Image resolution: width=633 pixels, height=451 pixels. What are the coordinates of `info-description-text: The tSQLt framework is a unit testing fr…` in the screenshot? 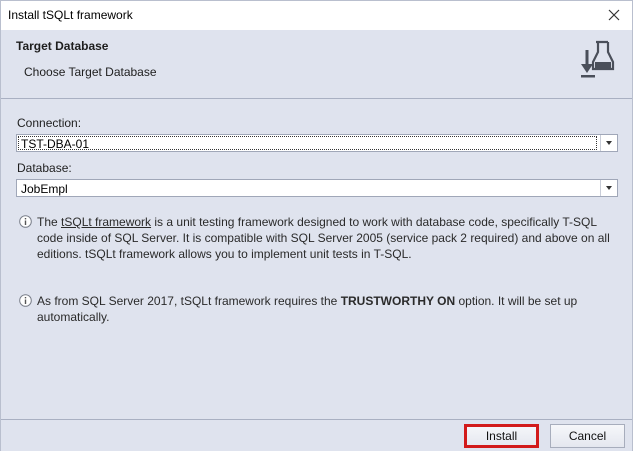 It's located at (328, 238).